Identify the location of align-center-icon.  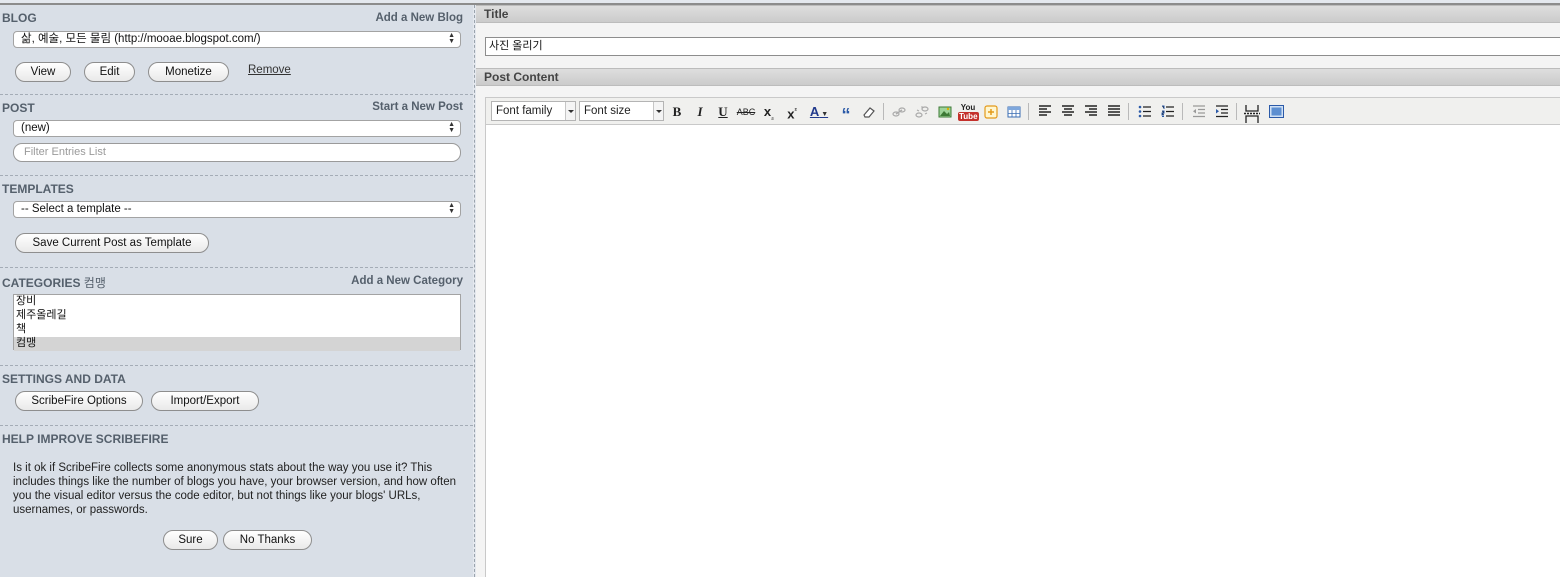
(1068, 110).